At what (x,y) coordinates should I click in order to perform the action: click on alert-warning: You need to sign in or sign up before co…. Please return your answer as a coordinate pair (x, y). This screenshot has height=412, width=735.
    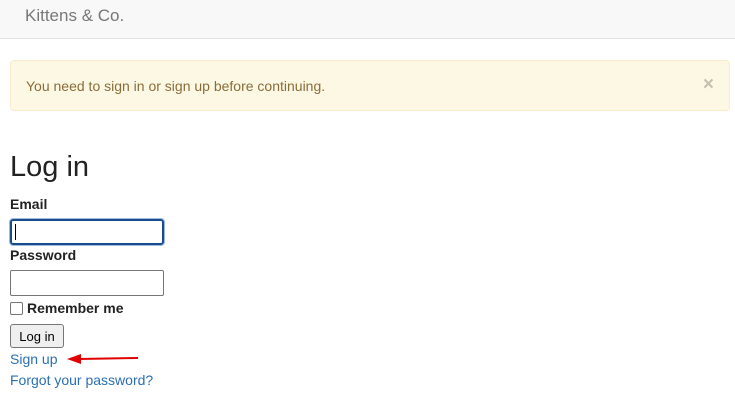
    Looking at the image, I should click on (370, 85).